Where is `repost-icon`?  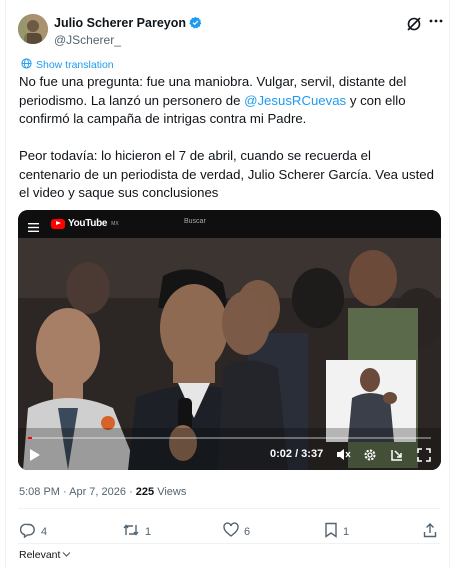
repost-icon is located at coordinates (131, 531).